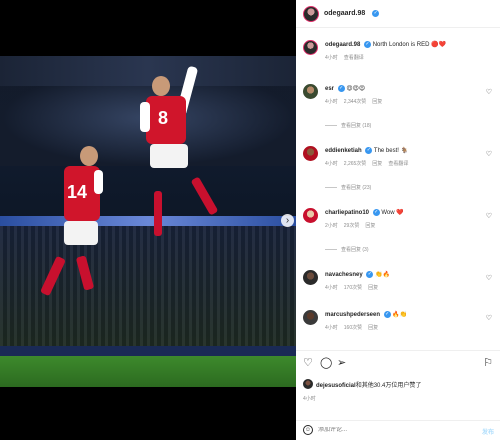 This screenshot has height=440, width=500. Describe the element at coordinates (398, 361) in the screenshot. I see `post-actions: ♡ ◯ ➢ ⚐` at that location.